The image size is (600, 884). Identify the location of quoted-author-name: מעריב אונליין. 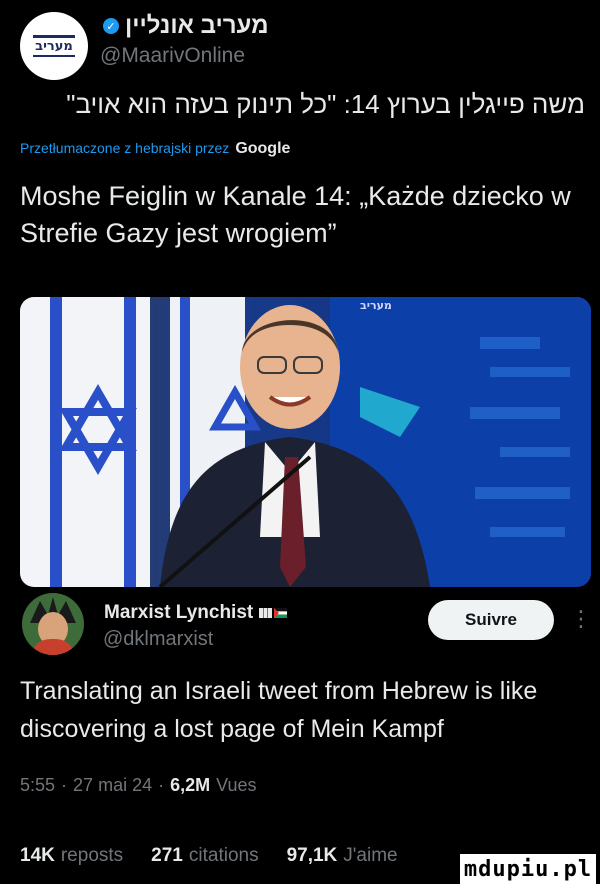
(197, 26).